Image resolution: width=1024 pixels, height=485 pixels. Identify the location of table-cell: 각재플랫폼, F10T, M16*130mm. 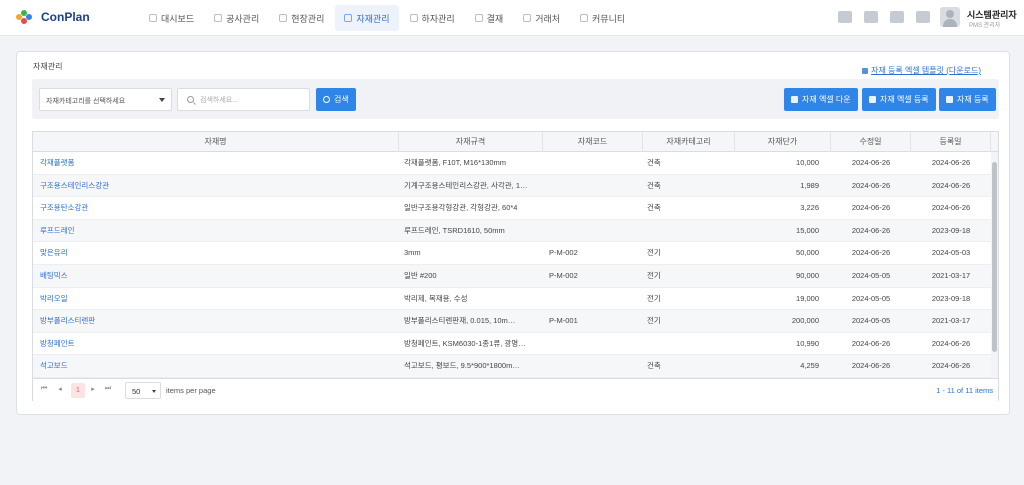
(455, 162).